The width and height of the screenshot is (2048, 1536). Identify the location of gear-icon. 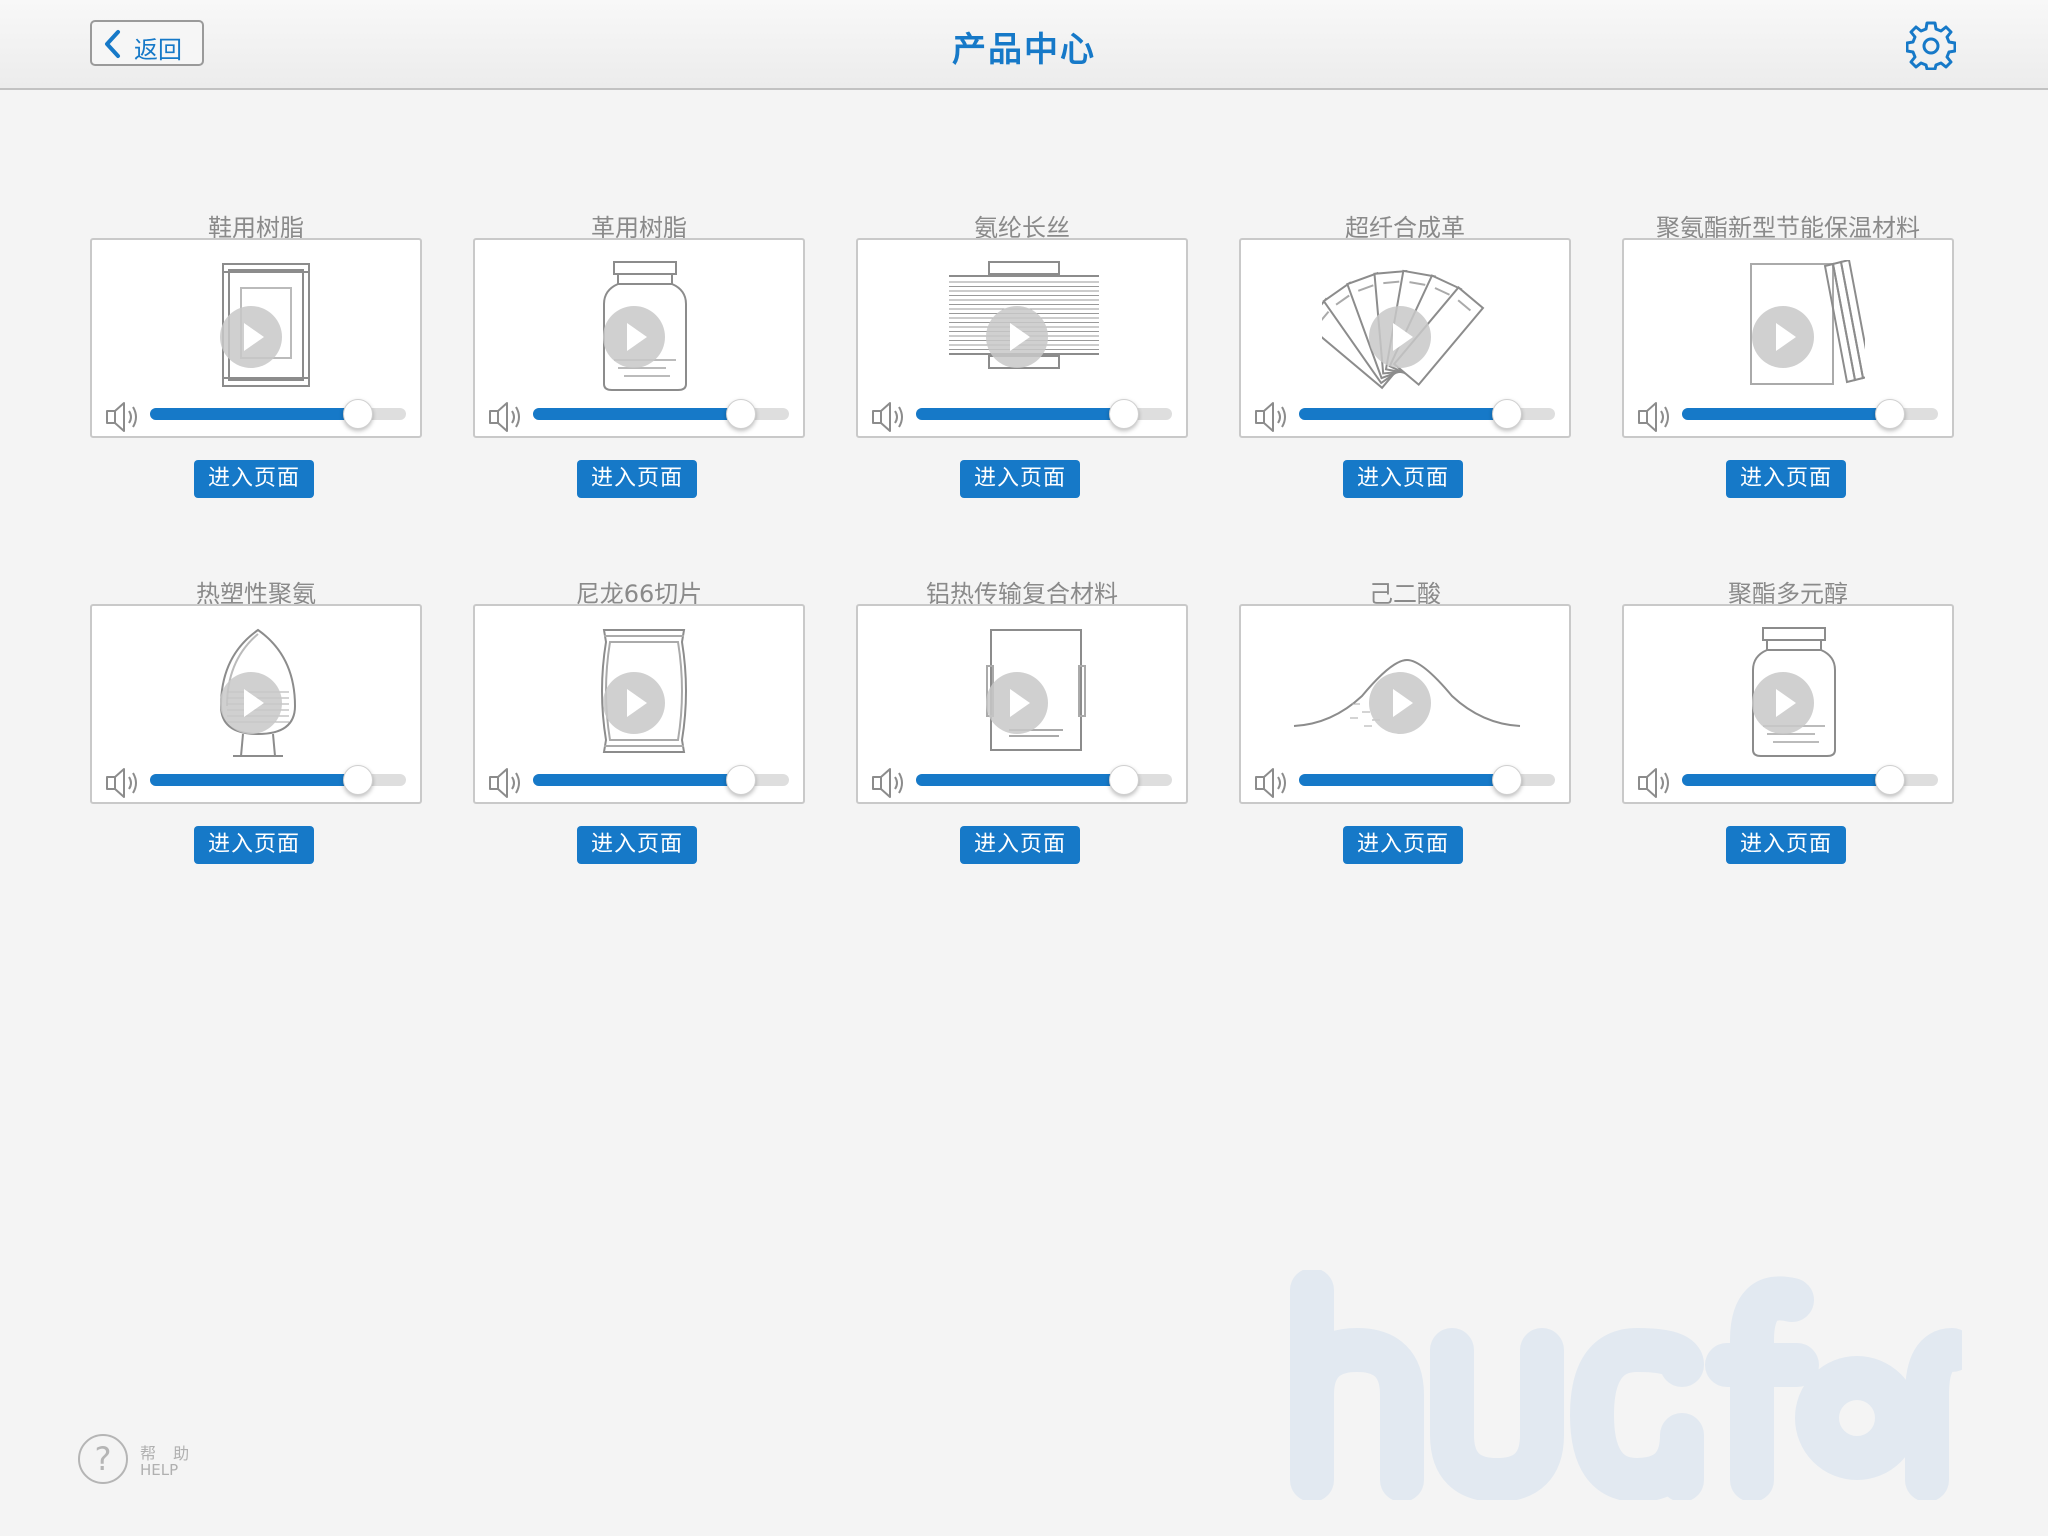
(1931, 45).